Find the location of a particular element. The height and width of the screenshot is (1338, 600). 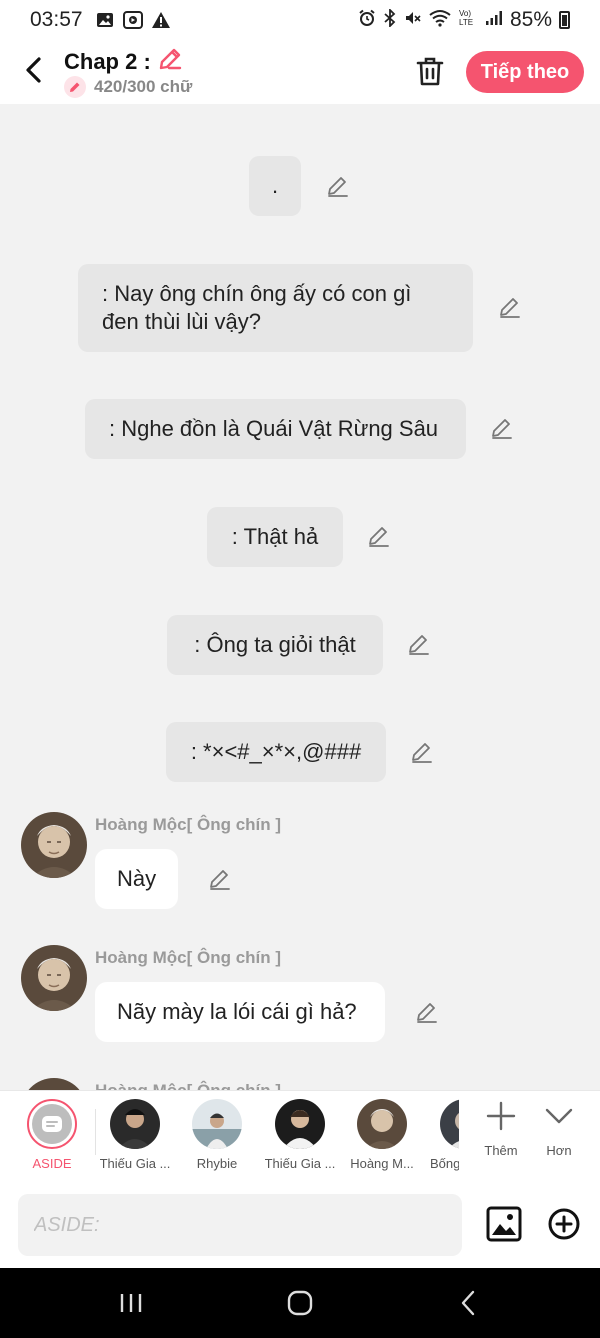

next-button: Tiếp theo is located at coordinates (525, 72).